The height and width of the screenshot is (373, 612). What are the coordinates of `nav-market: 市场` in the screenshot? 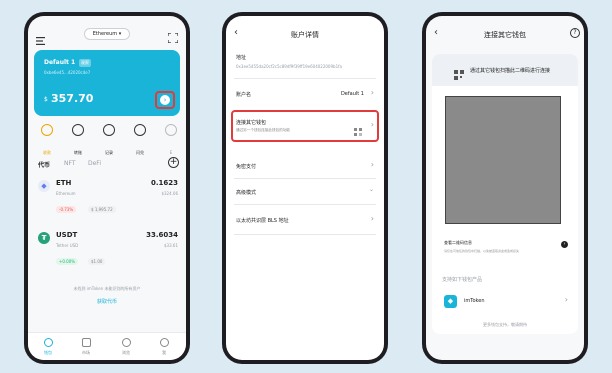 It's located at (86, 347).